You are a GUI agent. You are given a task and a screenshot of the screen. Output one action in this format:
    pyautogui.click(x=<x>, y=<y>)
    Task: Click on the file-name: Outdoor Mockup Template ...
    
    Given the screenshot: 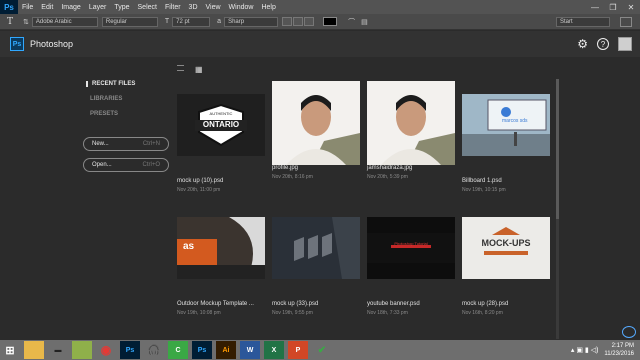 What is the action you would take?
    pyautogui.click(x=215, y=304)
    